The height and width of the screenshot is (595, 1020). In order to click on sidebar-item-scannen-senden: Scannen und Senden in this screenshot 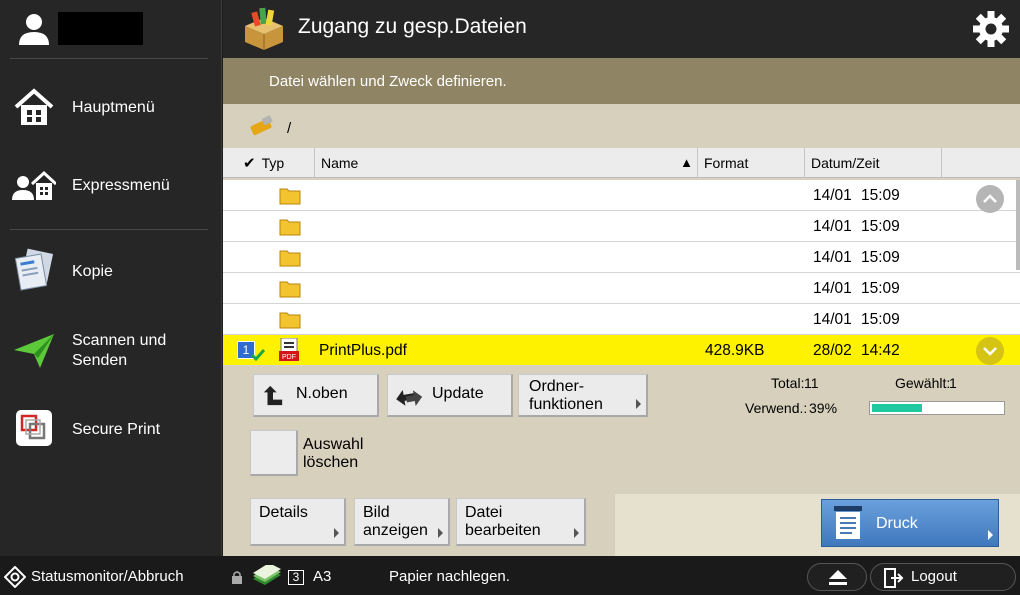, I will do `click(111, 354)`.